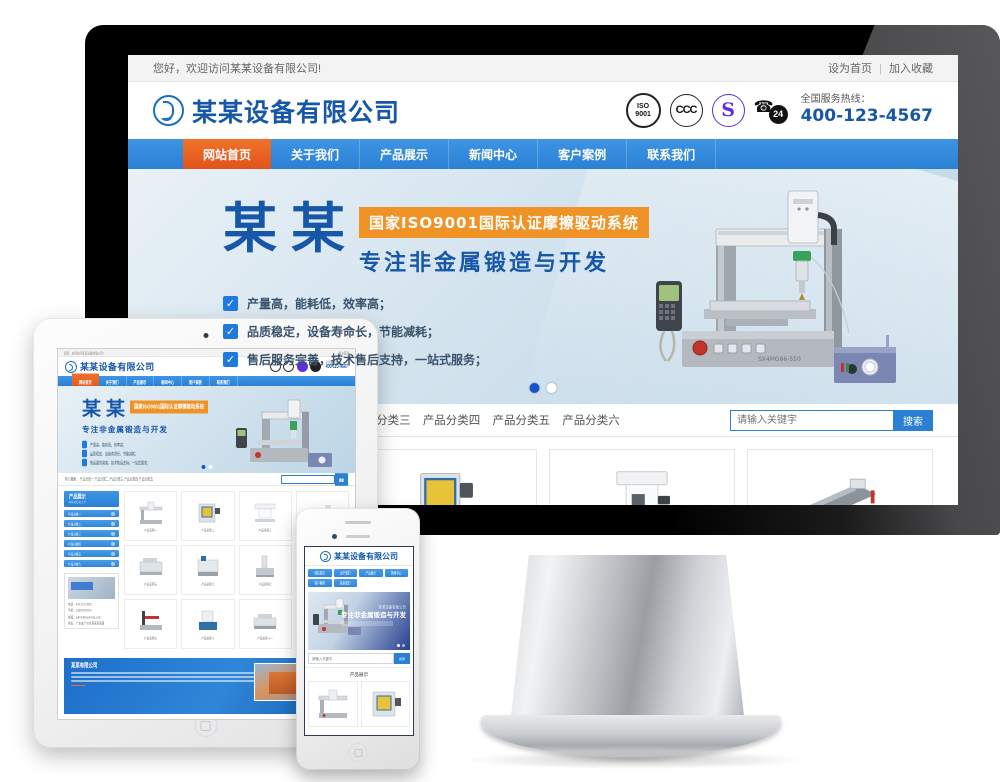 The height and width of the screenshot is (782, 1000). What do you see at coordinates (87, 479) in the screenshot?
I see `tablet-category-link-1: 产品分类一` at bounding box center [87, 479].